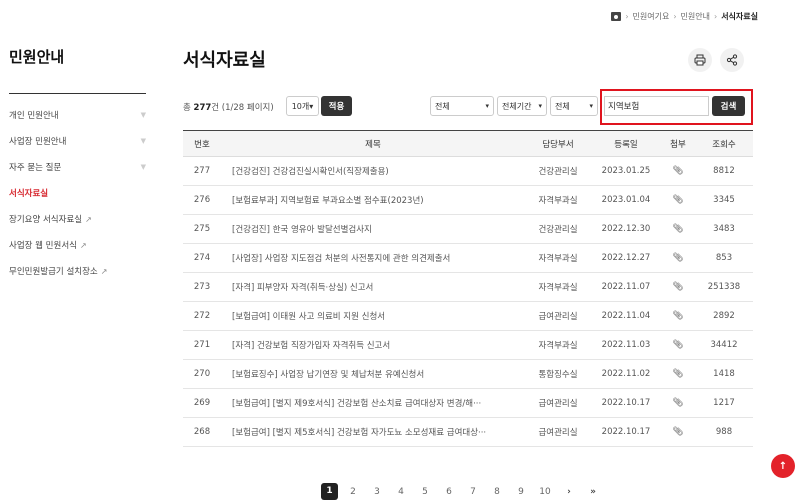 This screenshot has height=503, width=800. What do you see at coordinates (77, 141) in the screenshot?
I see `sidebar-item-business: 사업장 민원안내 ▼` at bounding box center [77, 141].